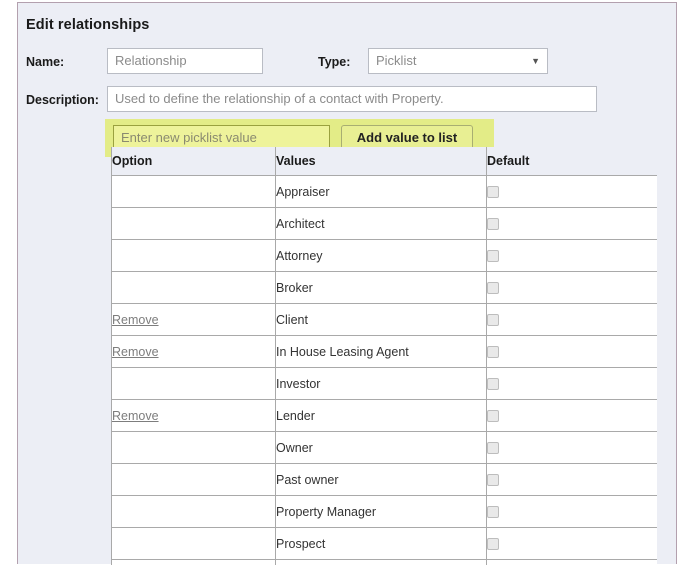 The height and width of the screenshot is (565, 694). I want to click on cell-value: Past owner, so click(381, 480).